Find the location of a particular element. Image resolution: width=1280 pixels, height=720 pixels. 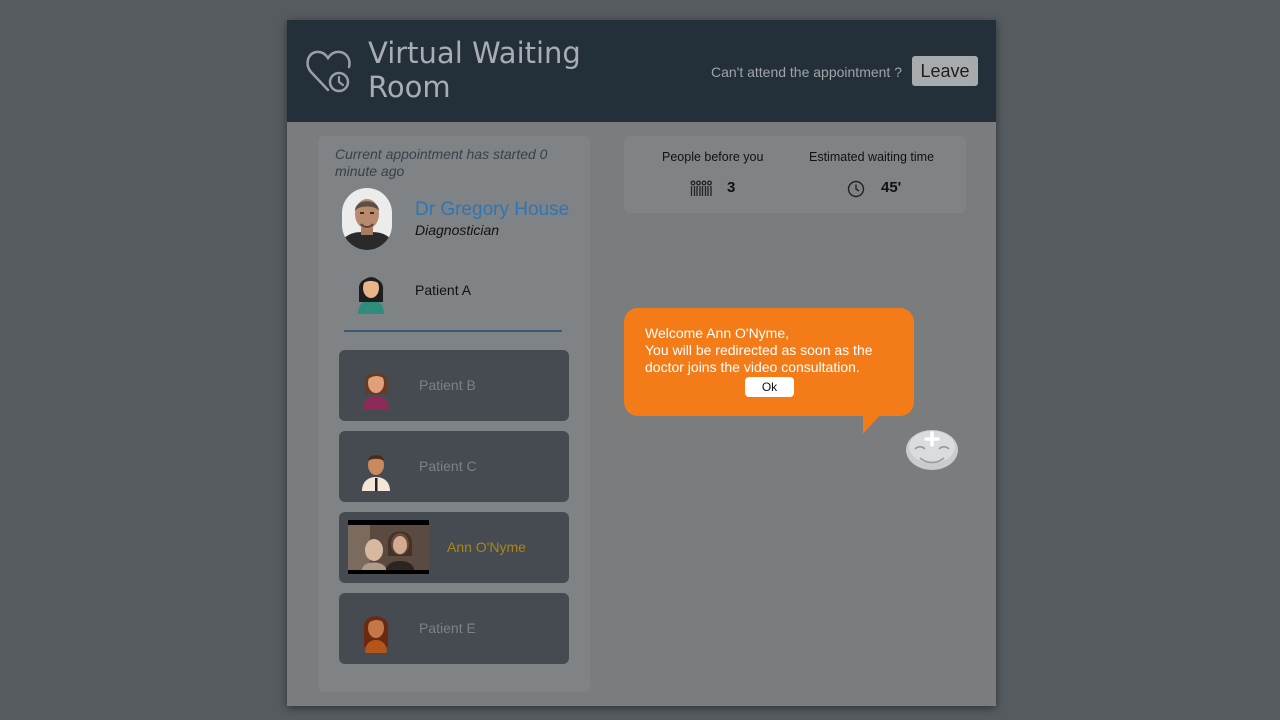

notification-tail is located at coordinates (872, 424).